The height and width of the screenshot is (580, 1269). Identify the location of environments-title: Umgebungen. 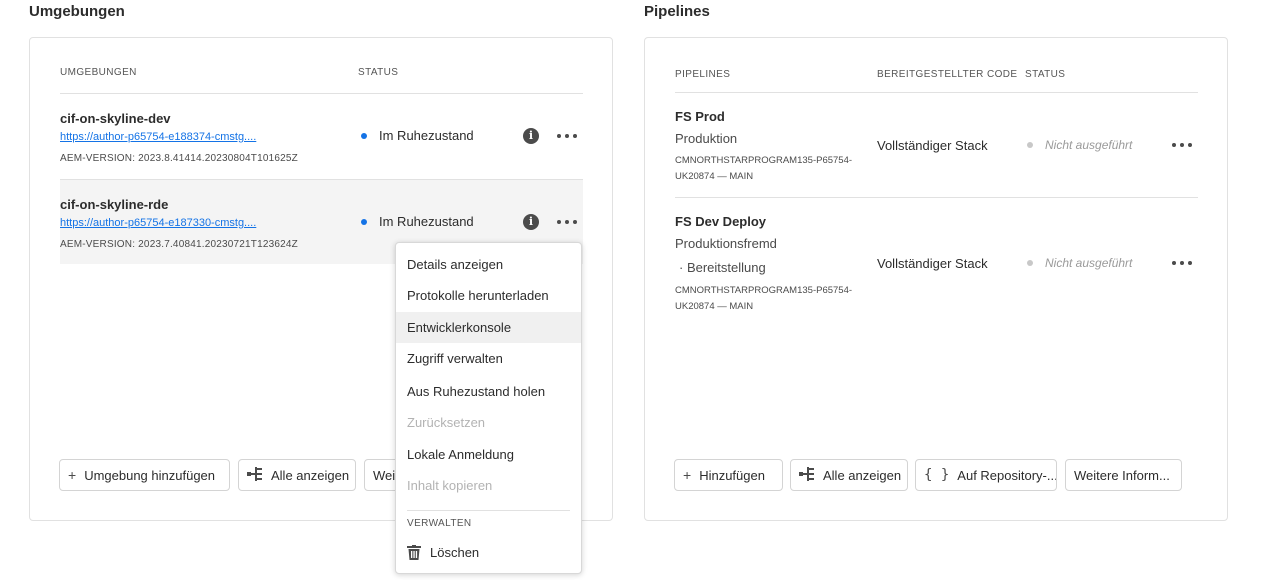
(77, 11).